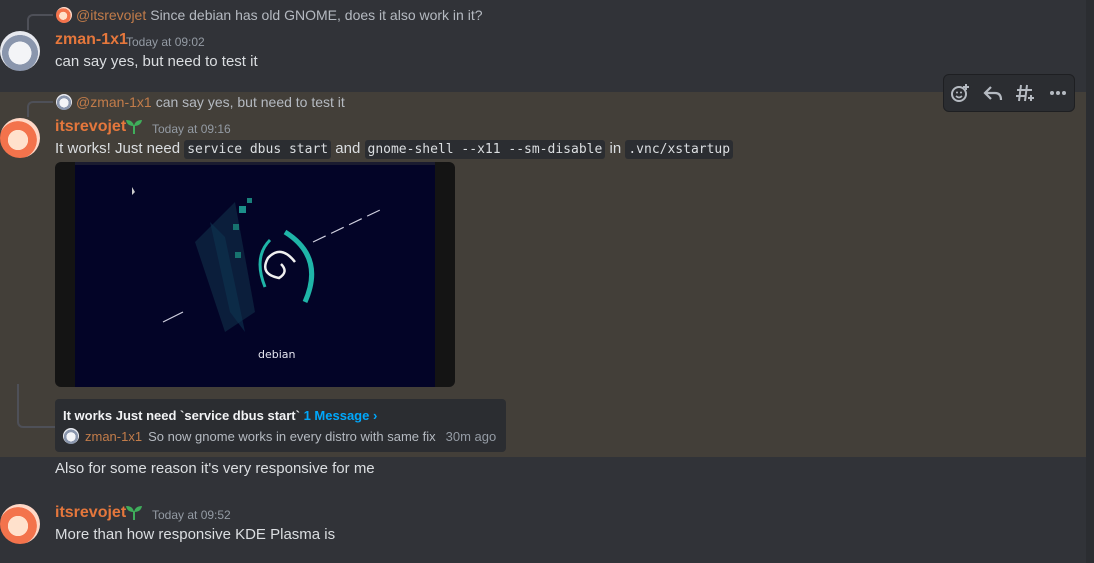 This screenshot has width=1094, height=563. I want to click on debian-wallpaper, so click(255, 247).